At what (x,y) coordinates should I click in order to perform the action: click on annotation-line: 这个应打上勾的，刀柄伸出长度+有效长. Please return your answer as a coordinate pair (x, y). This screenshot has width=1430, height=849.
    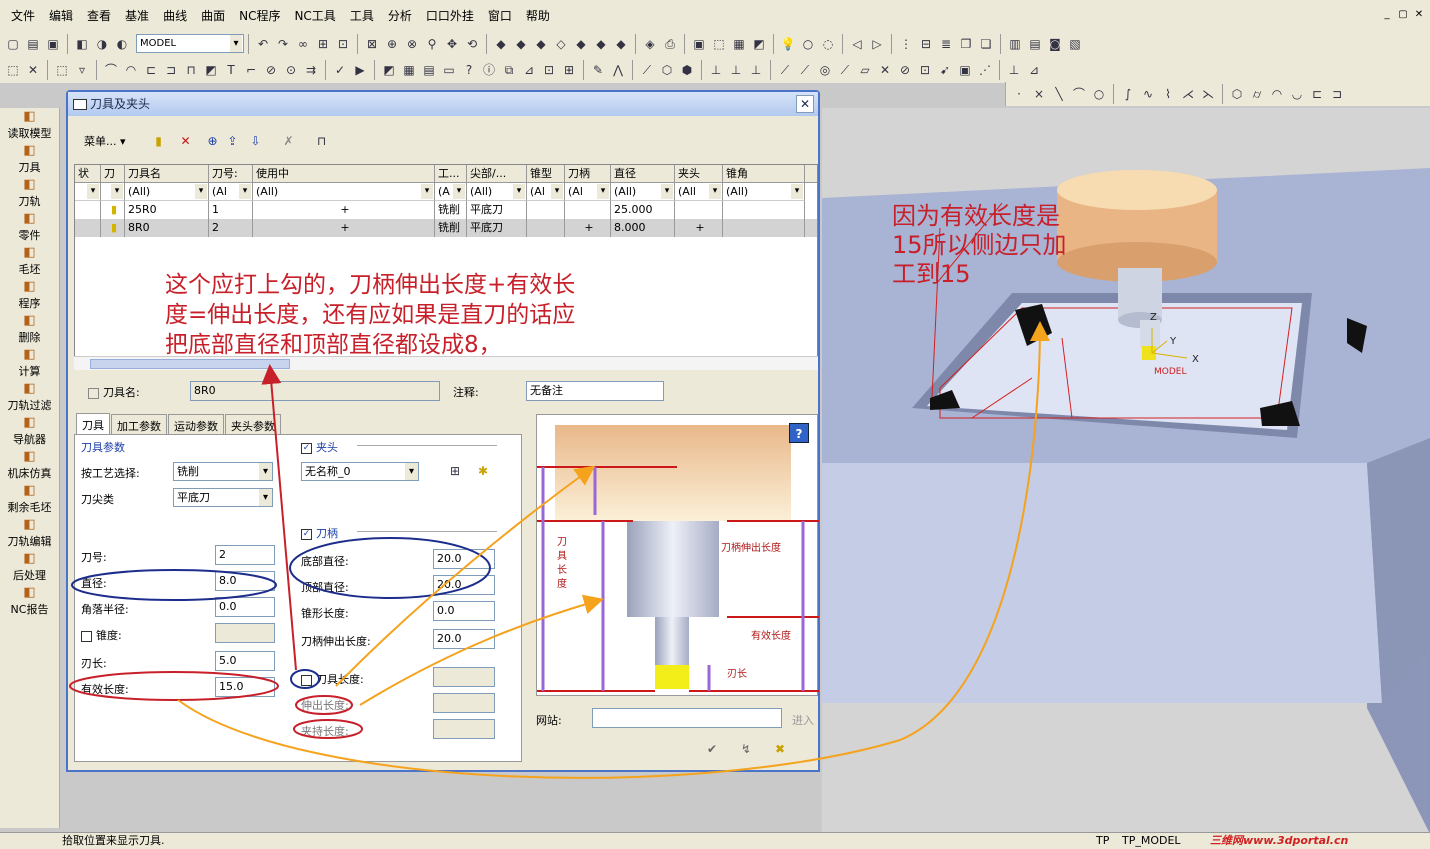
    Looking at the image, I should click on (370, 285).